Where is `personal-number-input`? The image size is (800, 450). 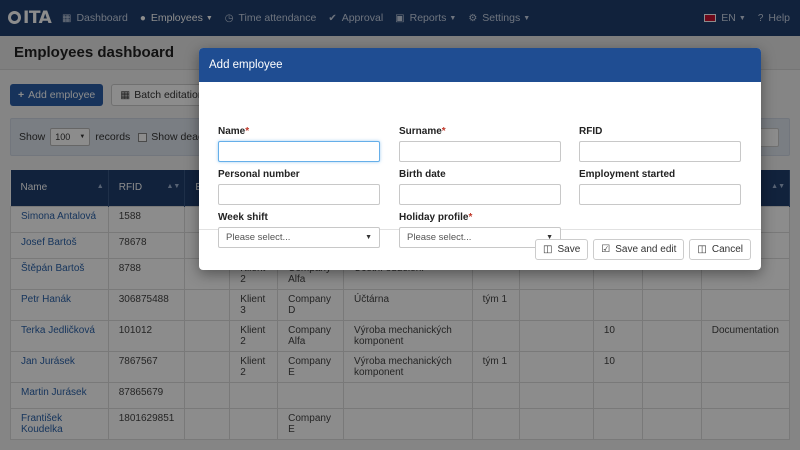
personal-number-input is located at coordinates (299, 194).